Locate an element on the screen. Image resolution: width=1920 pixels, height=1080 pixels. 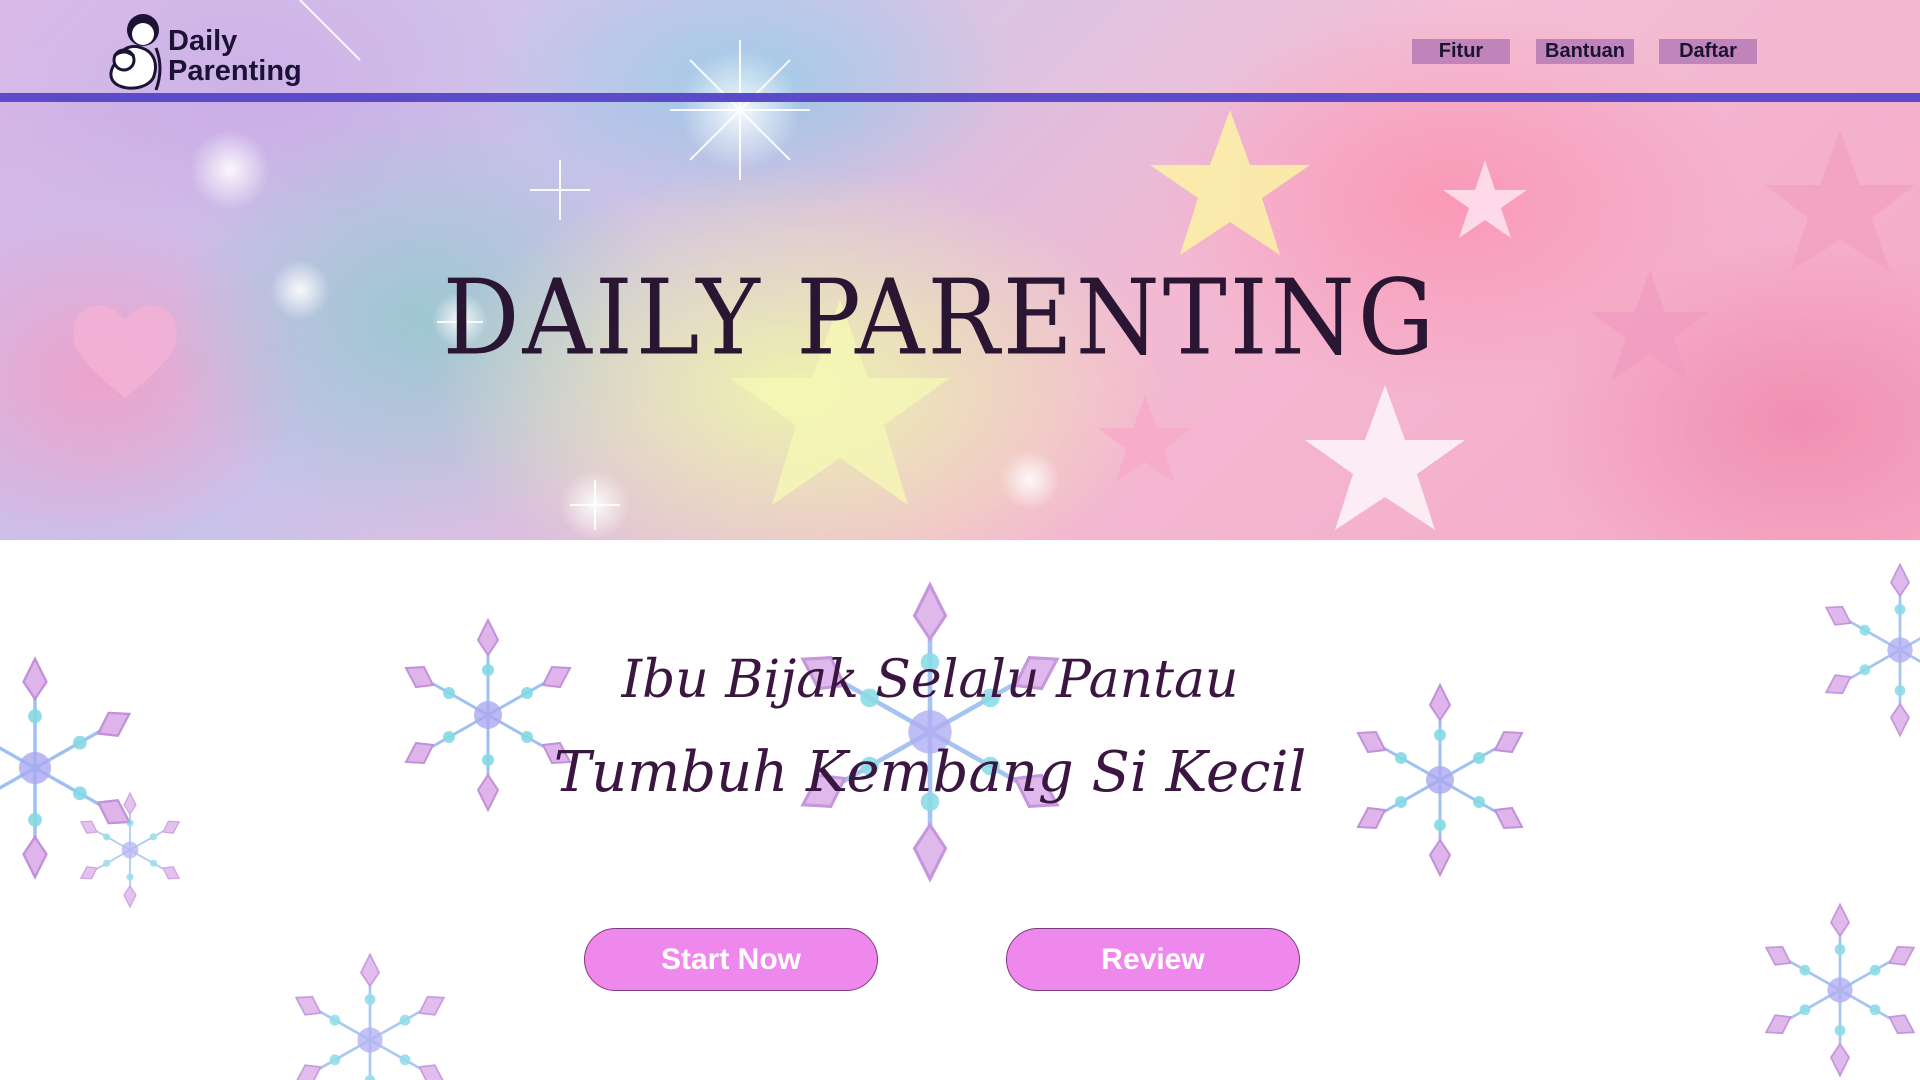
tagline-line-2: Tumbuh Kembang Si Kecil is located at coordinates (930, 772).